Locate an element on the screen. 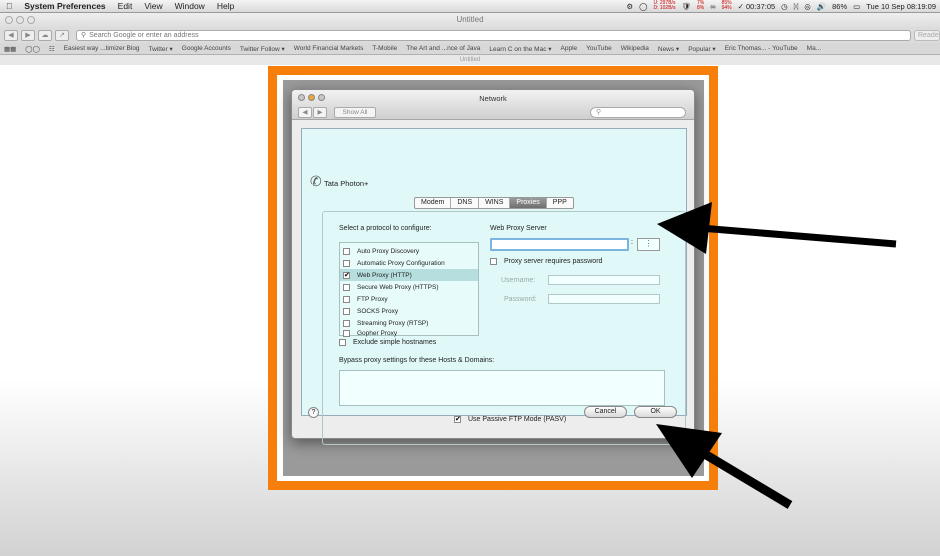  arrow-to-ok-icon is located at coordinates (724, 466).